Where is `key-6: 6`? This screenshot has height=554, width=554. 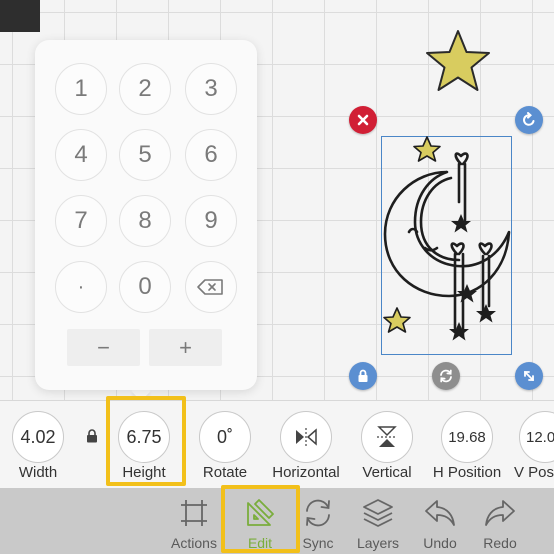
key-6: 6 is located at coordinates (211, 155).